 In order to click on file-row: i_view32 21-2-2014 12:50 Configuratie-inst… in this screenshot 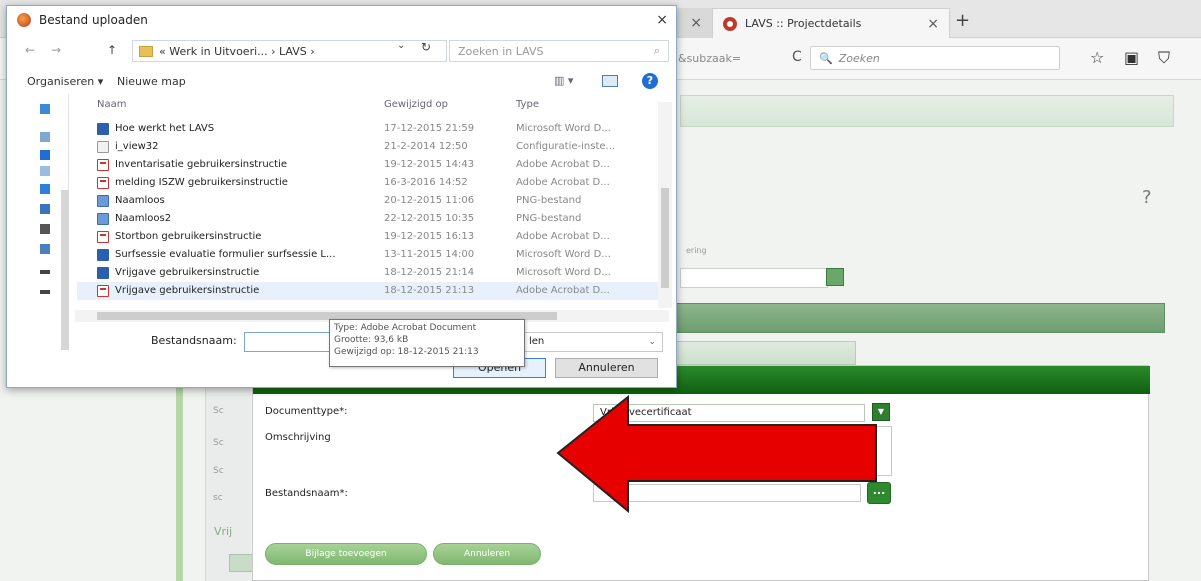, I will do `click(374, 147)`.